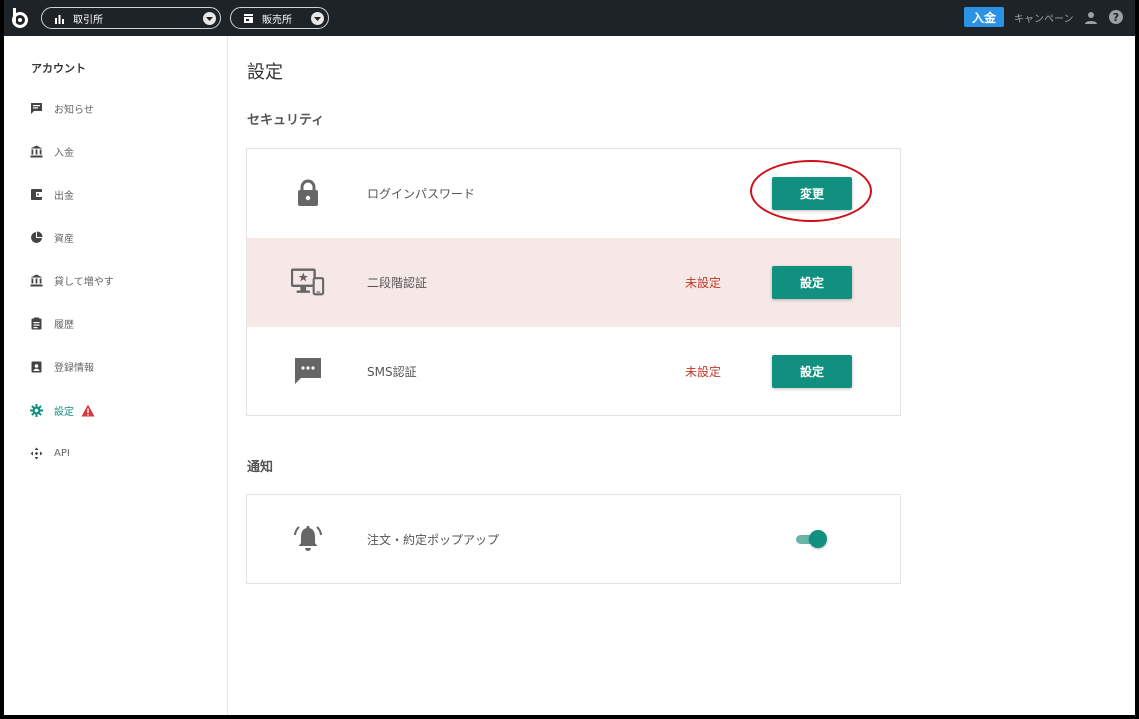 The image size is (1139, 719). What do you see at coordinates (59, 18) in the screenshot?
I see `bar-chart-icon` at bounding box center [59, 18].